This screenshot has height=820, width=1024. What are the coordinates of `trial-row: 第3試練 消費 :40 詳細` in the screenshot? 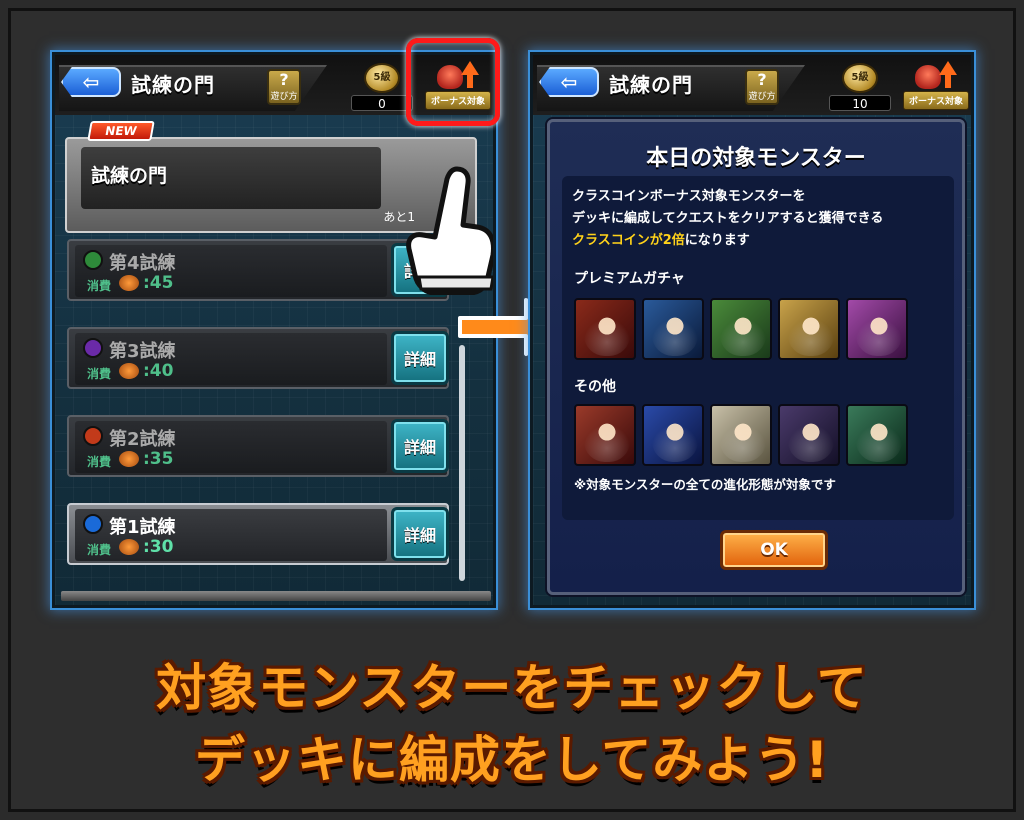 It's located at (258, 358).